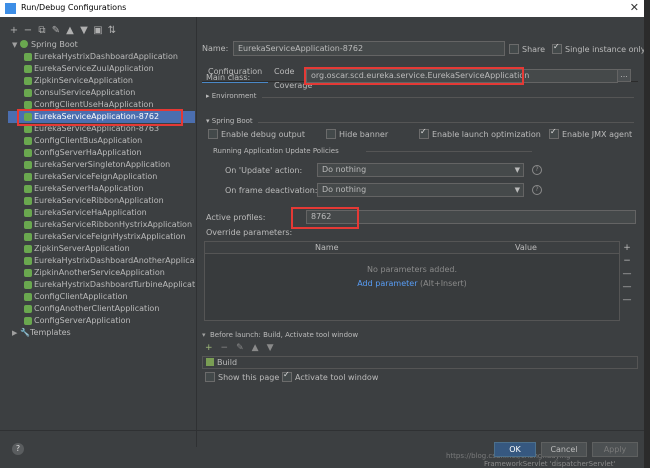  What do you see at coordinates (424, 133) in the screenshot?
I see `launch-optimization-box` at bounding box center [424, 133].